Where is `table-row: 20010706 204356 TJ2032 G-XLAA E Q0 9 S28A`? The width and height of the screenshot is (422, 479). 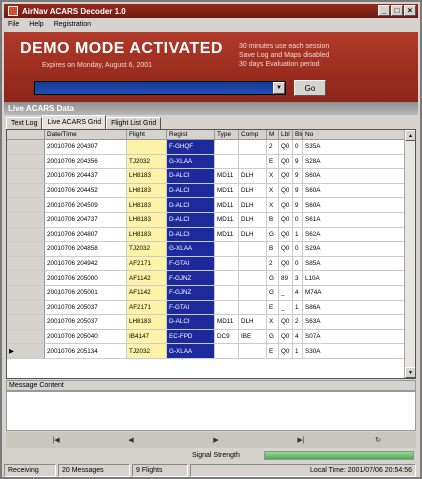 table-row: 20010706 204356 TJ2032 G-XLAA E Q0 9 S28A is located at coordinates (206, 162).